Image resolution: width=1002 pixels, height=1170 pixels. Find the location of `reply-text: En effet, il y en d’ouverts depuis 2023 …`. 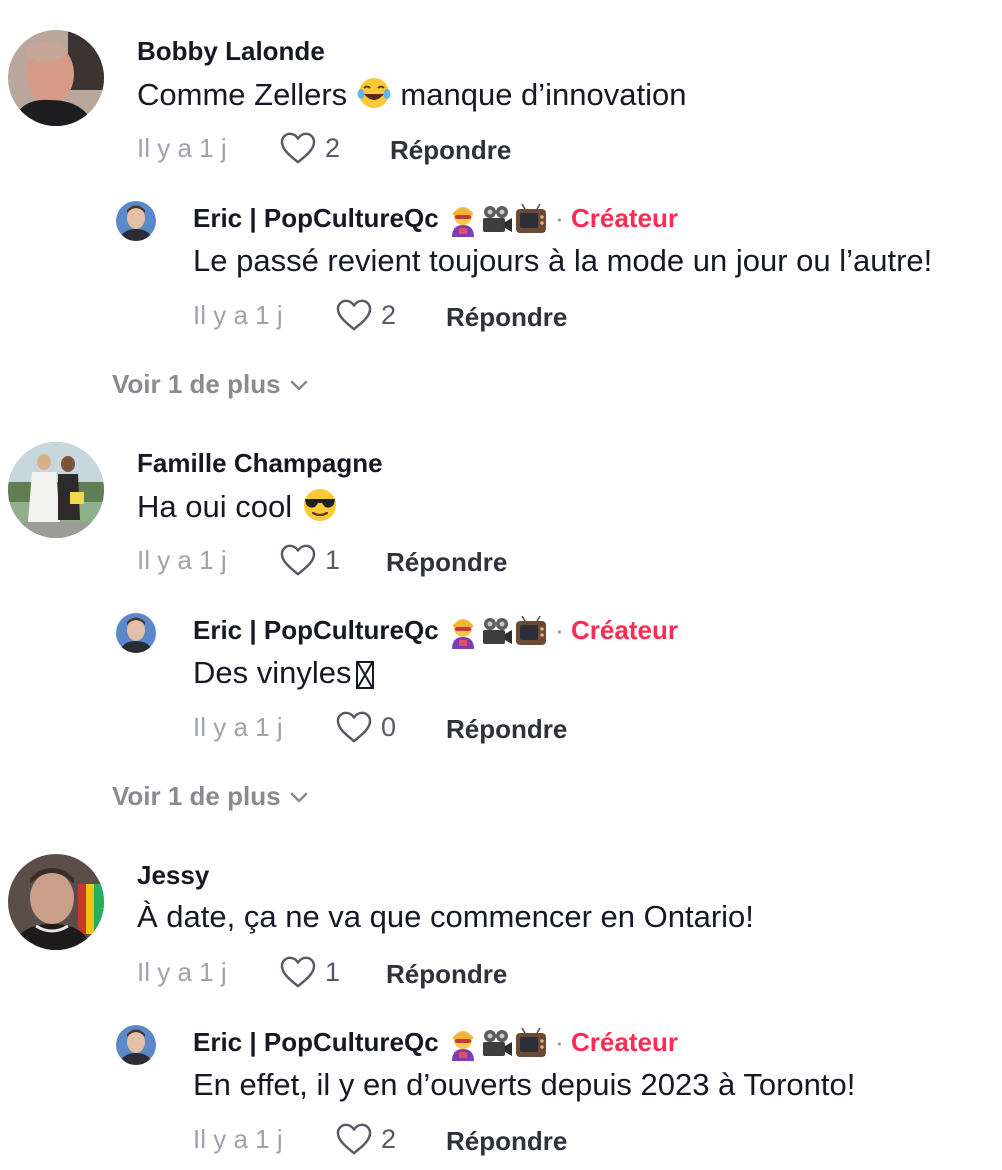

reply-text: En effet, il y en d’ouverts depuis 2023 … is located at coordinates (524, 1084).